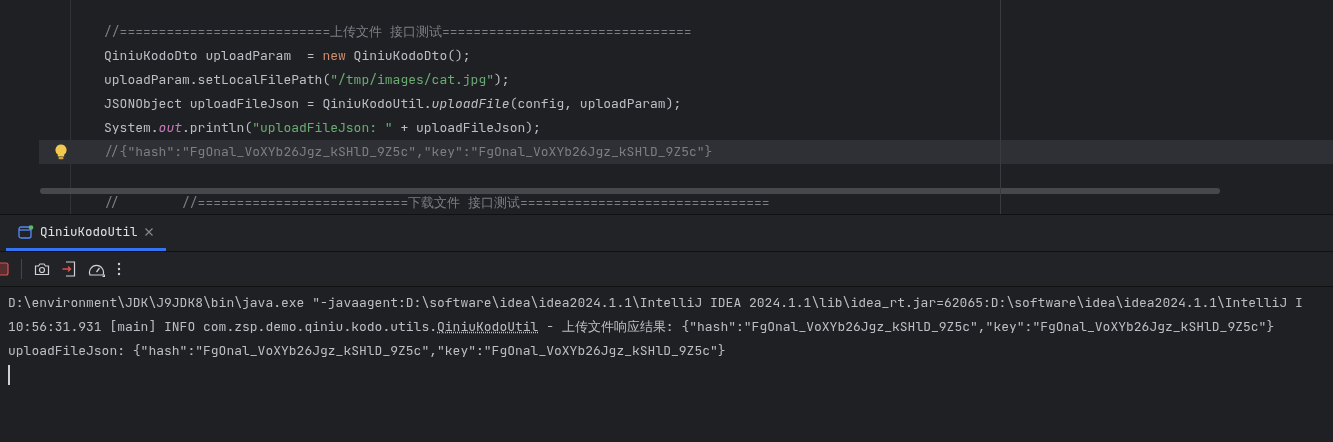 The image size is (1333, 442). Describe the element at coordinates (398, 32) in the screenshot. I see `code-line: //===========================上传文件 接口测试================================` at that location.